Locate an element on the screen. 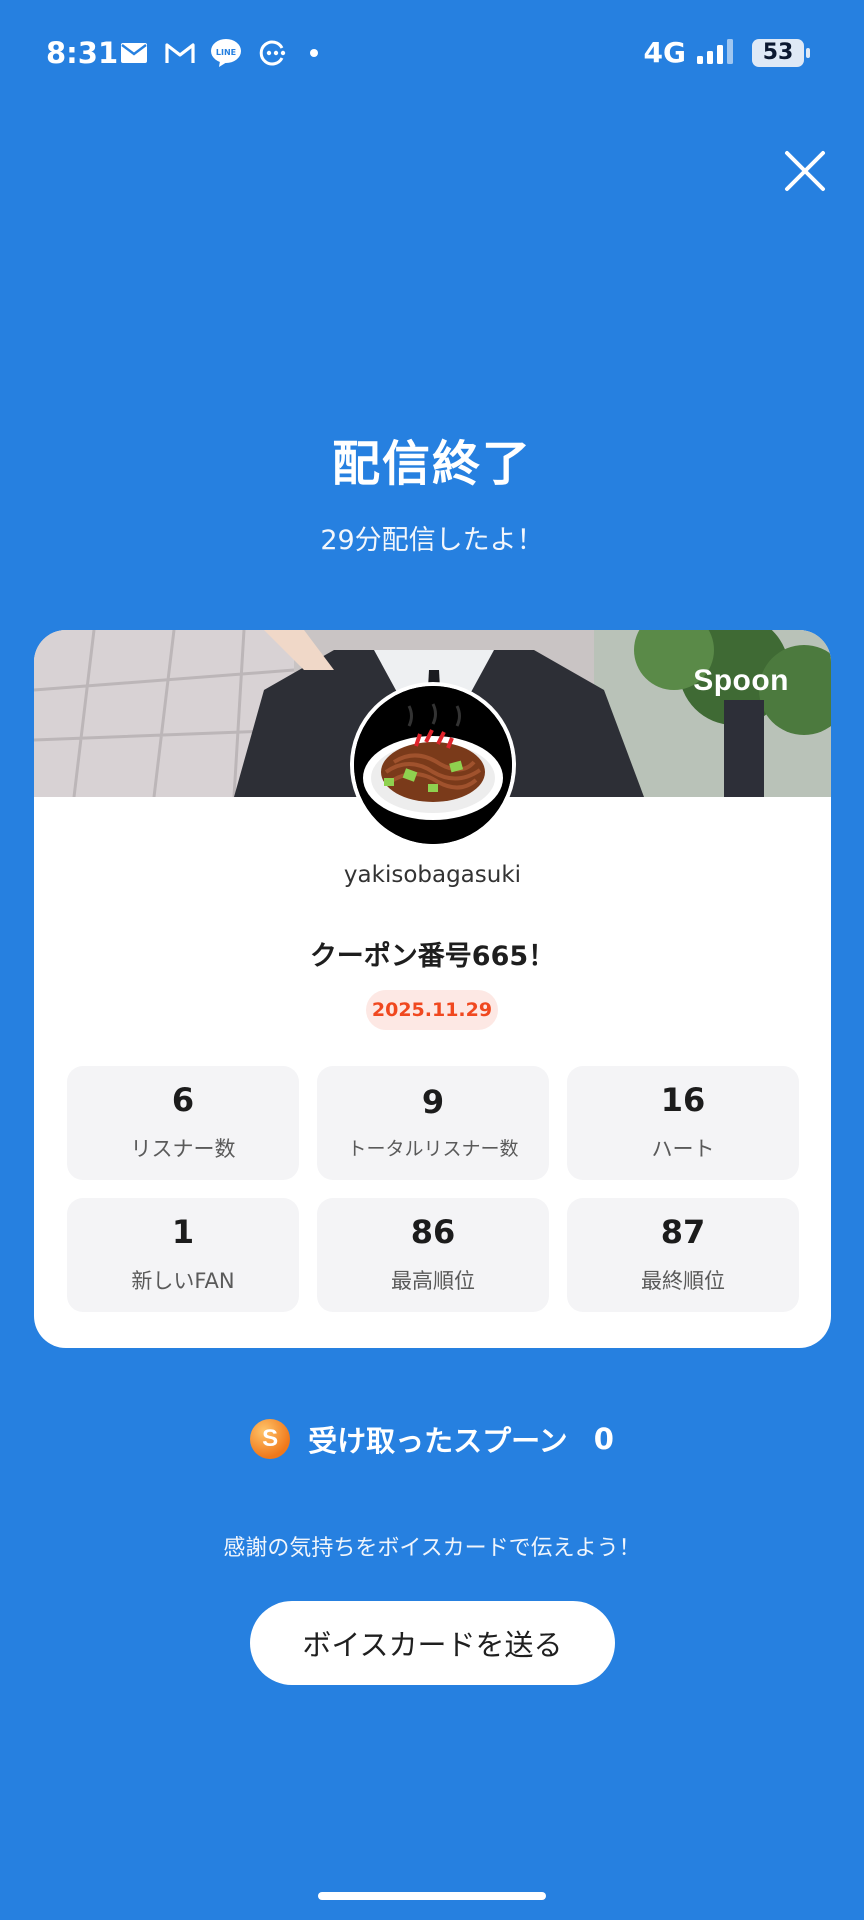 This screenshot has height=1920, width=864. spoon-brand-logo: Spoon is located at coordinates (741, 680).